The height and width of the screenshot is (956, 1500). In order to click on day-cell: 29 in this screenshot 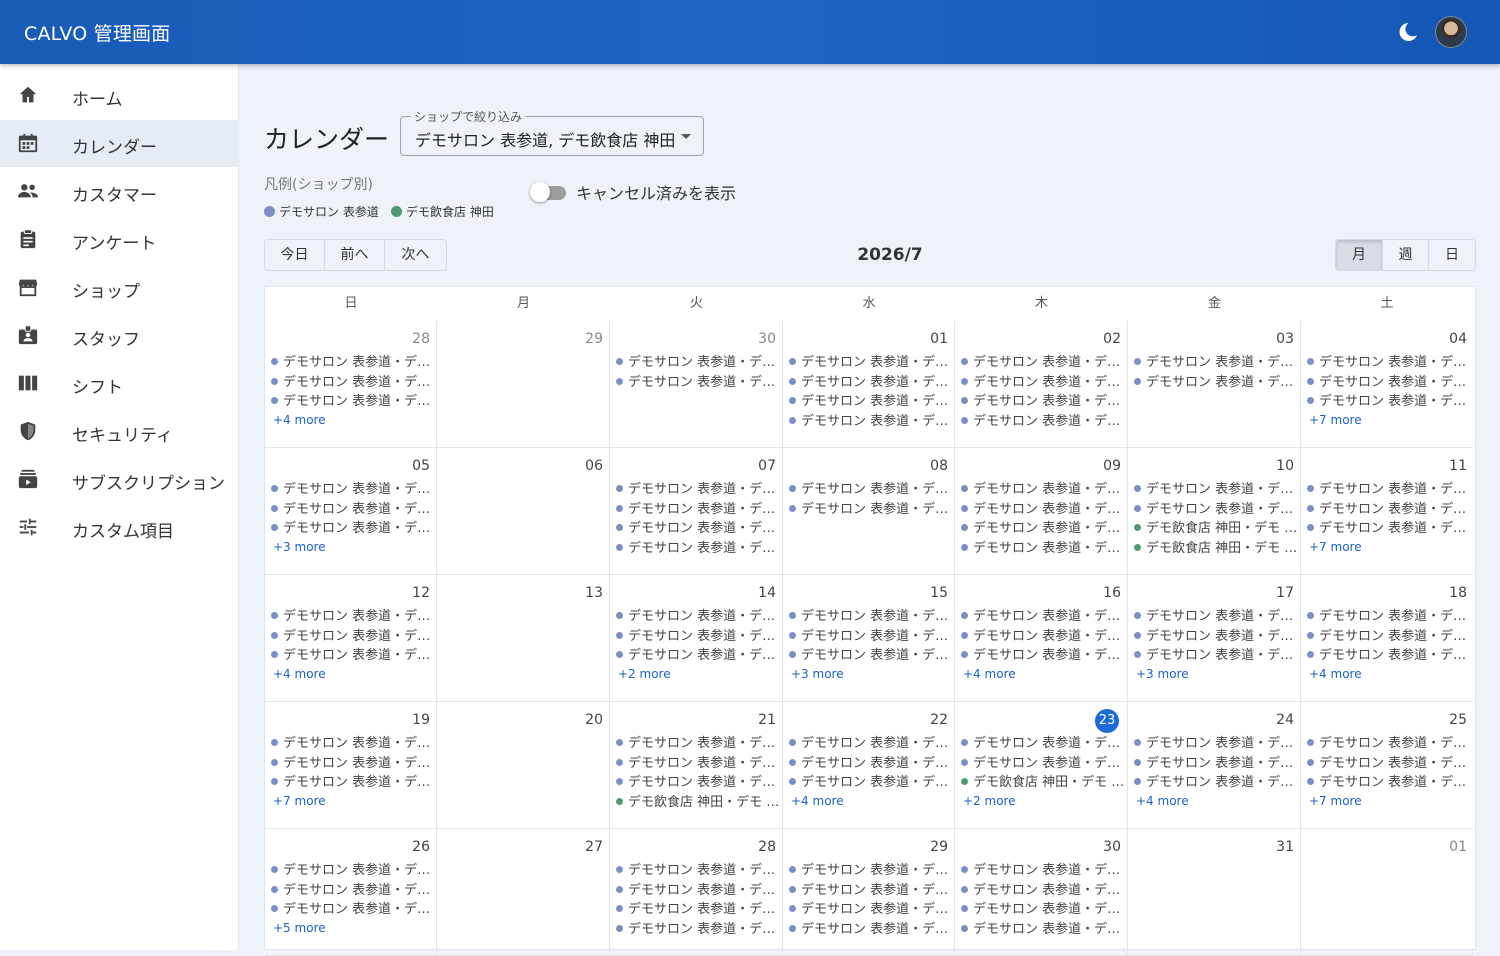, I will do `click(523, 384)`.